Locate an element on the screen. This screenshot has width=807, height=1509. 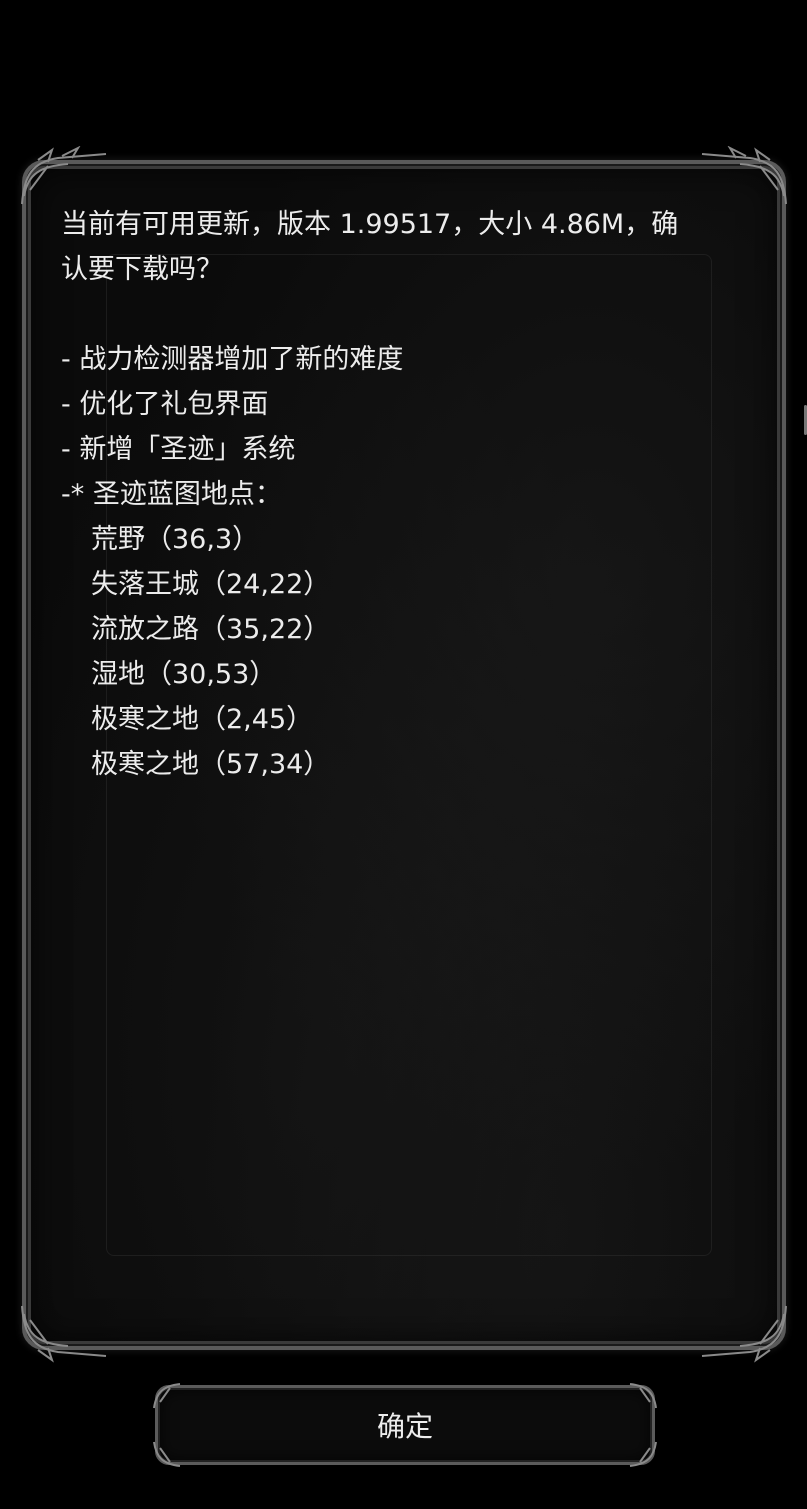
message-line: 认要下载吗？ is located at coordinates (142, 269).